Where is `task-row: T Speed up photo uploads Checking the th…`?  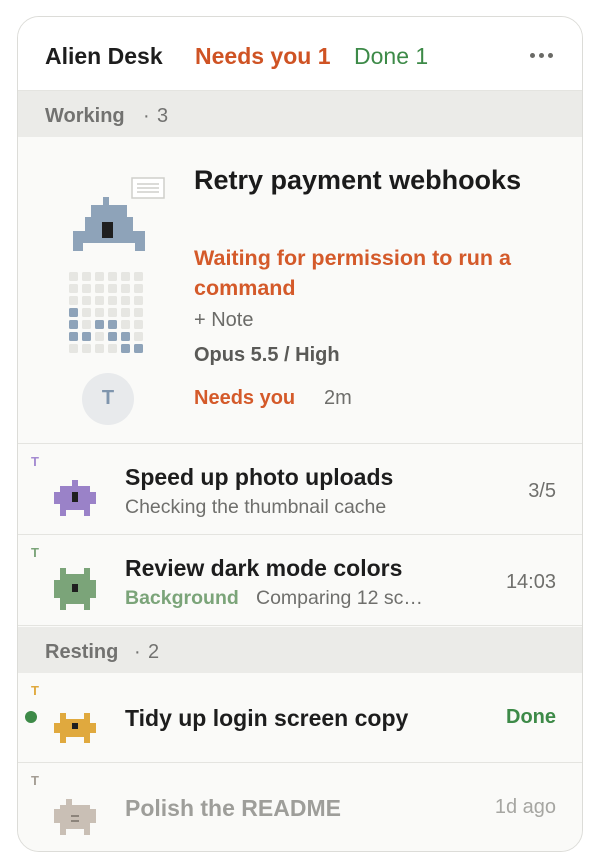 task-row: T Speed up photo uploads Checking the th… is located at coordinates (300, 489).